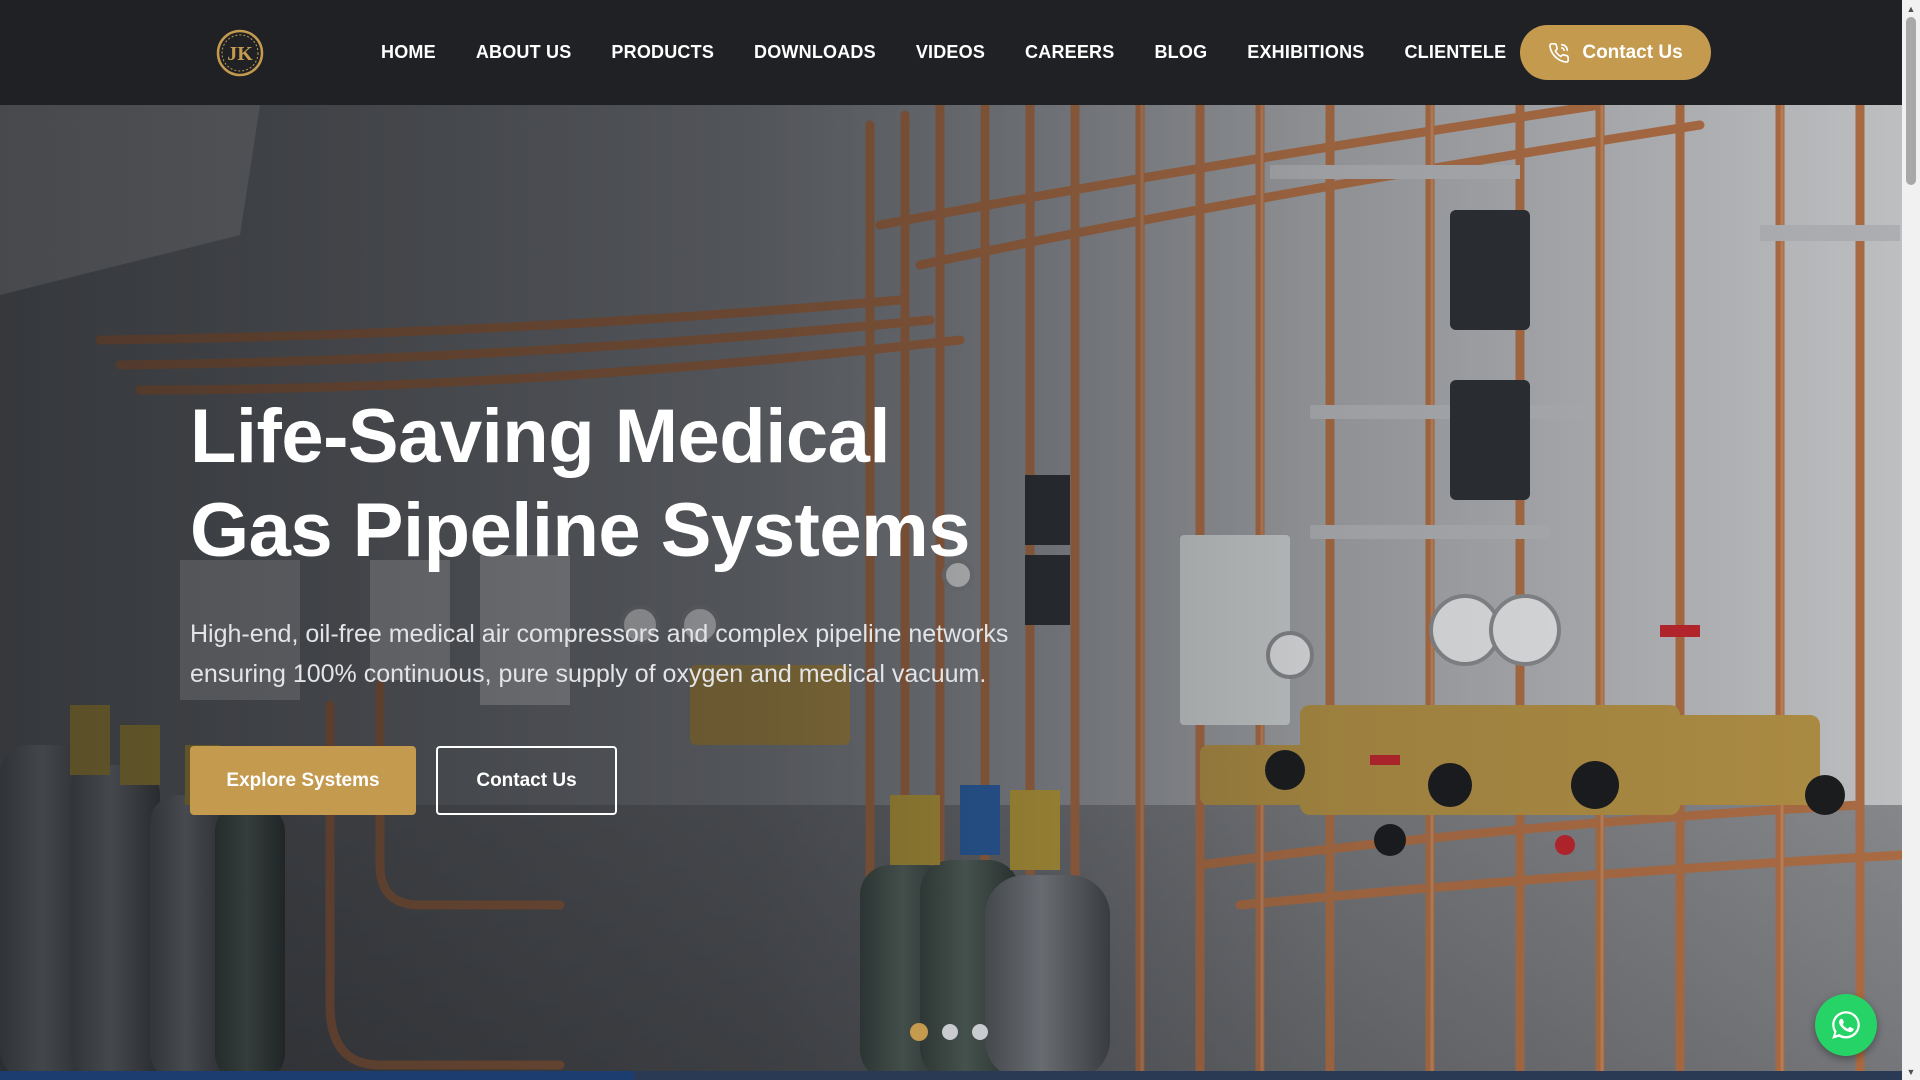  Describe the element at coordinates (408, 52) in the screenshot. I see `nav-home: HOME` at that location.